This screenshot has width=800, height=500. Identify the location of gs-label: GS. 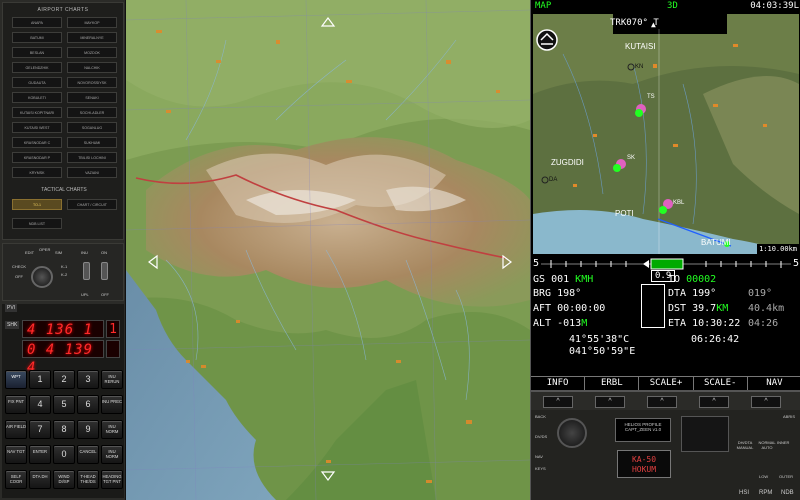
(539, 279).